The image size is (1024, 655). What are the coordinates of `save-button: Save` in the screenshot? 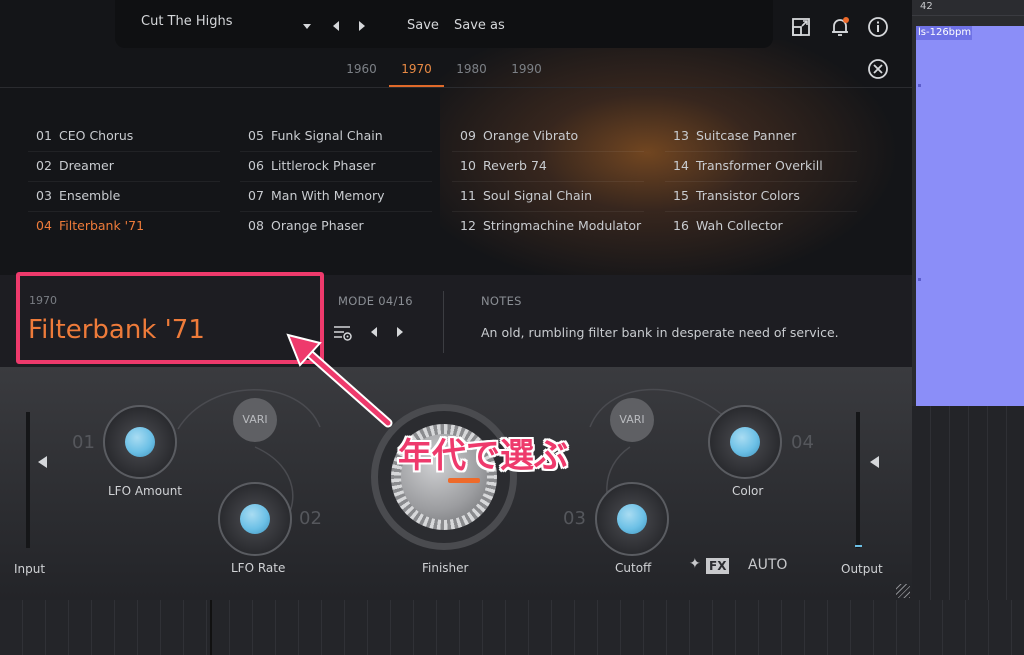 It's located at (423, 25).